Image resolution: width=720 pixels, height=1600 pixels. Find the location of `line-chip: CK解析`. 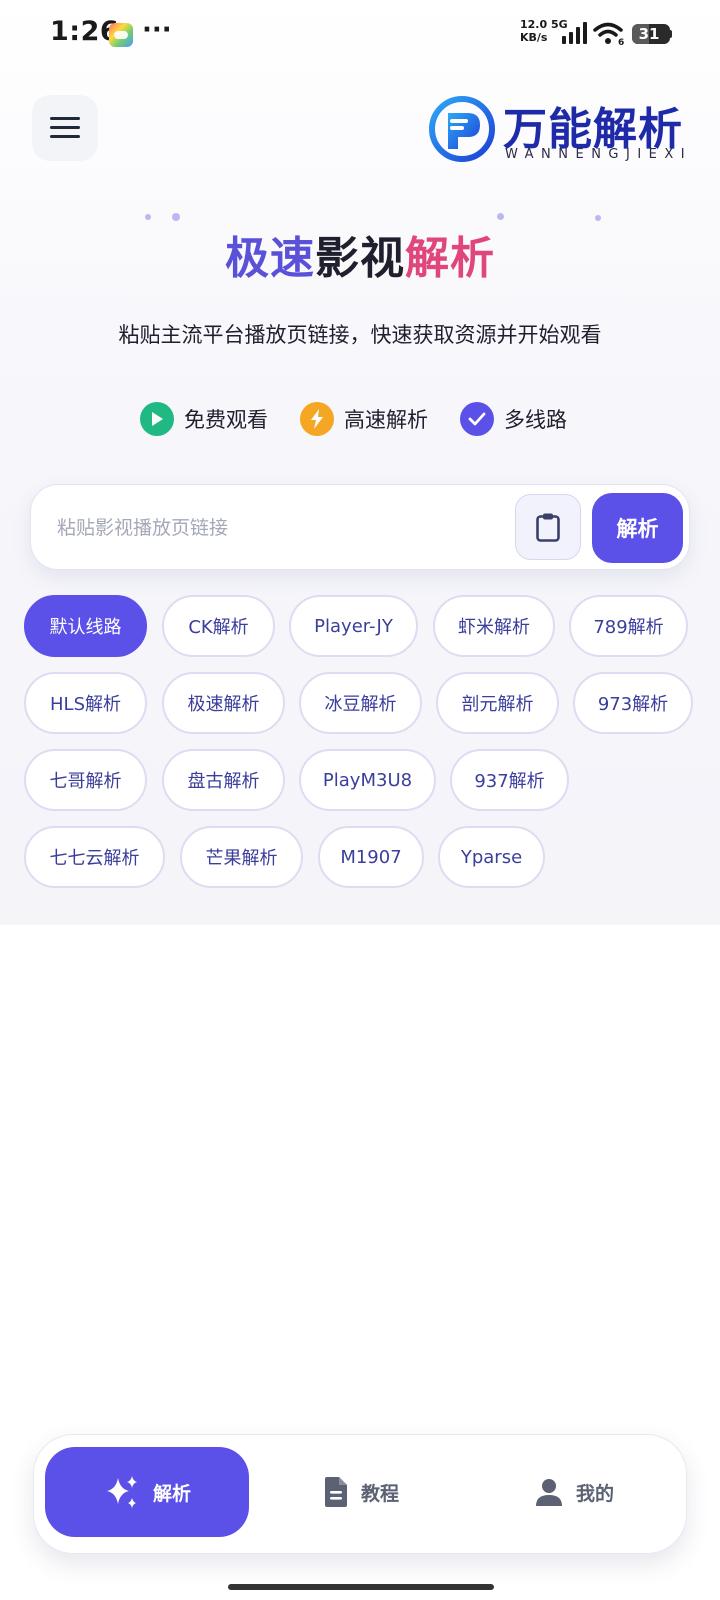

line-chip: CK解析 is located at coordinates (218, 626).